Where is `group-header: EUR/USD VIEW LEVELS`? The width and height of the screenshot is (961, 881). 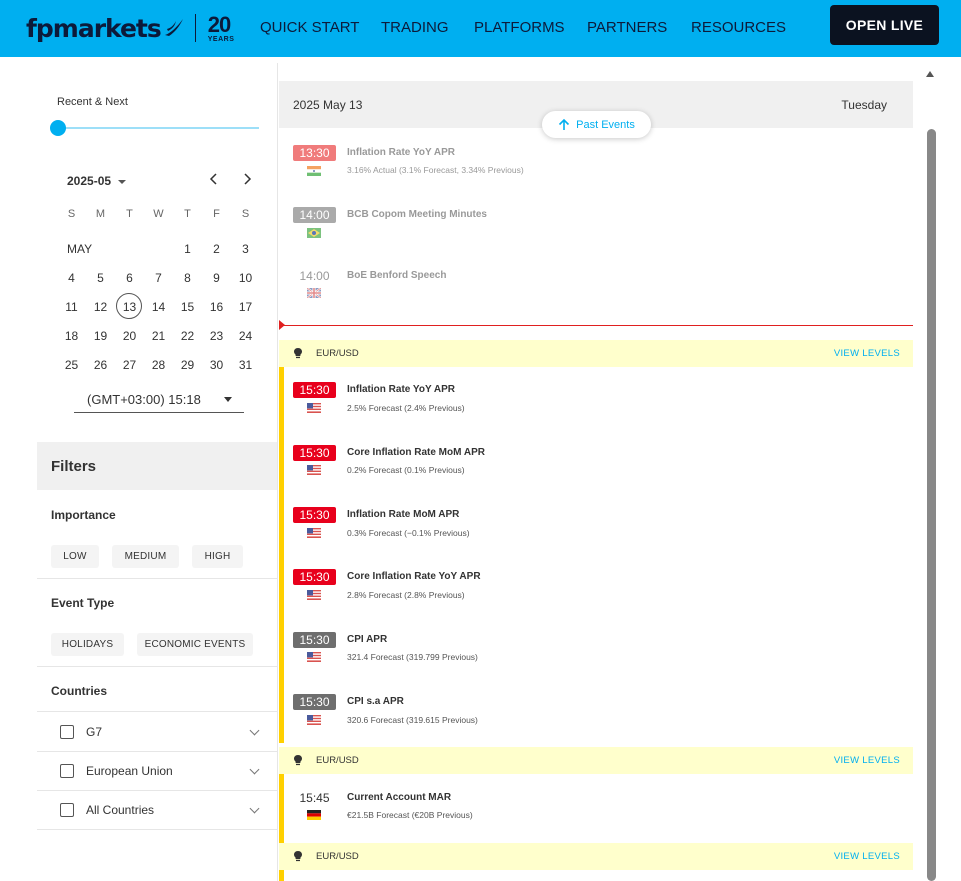
group-header: EUR/USD VIEW LEVELS is located at coordinates (596, 760).